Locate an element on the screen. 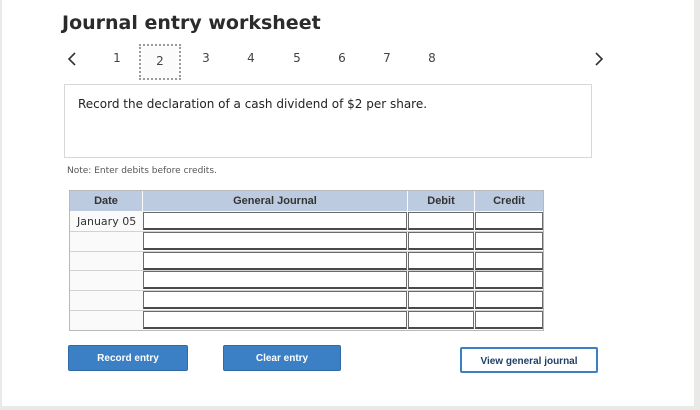 The width and height of the screenshot is (700, 410). next-step-button is located at coordinates (599, 59).